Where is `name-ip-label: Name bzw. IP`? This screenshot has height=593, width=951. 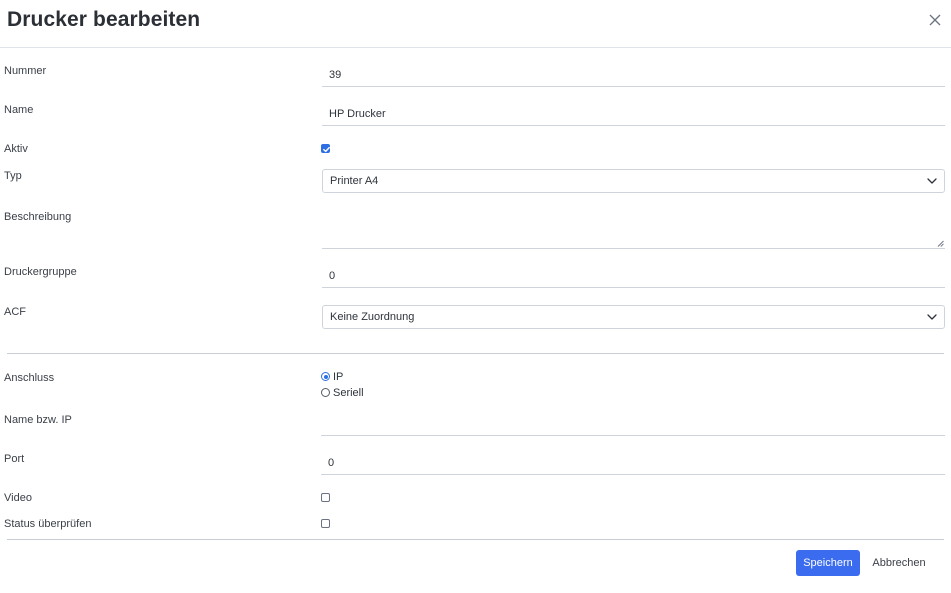 name-ip-label: Name bzw. IP is located at coordinates (38, 420).